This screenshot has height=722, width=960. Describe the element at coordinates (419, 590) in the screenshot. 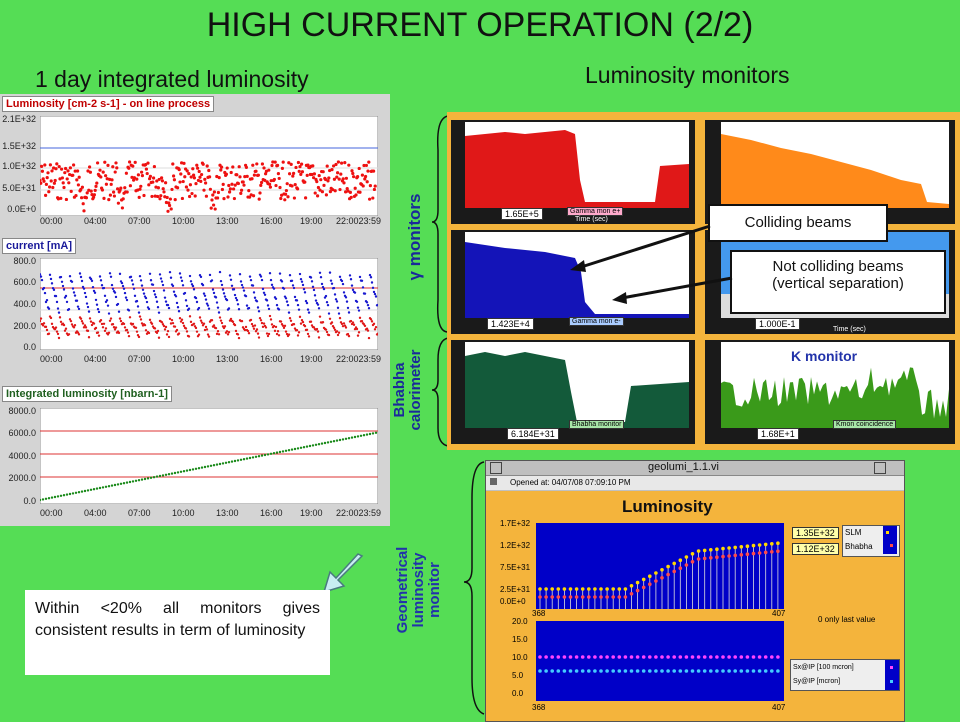

I see `geo-label-line2: luminosity` at that location.